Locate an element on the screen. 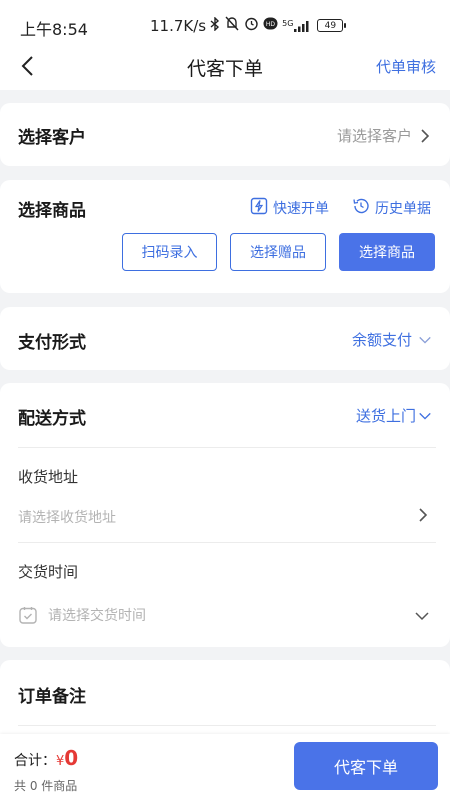 This screenshot has width=450, height=800. battery-icon: 49 is located at coordinates (332, 25).